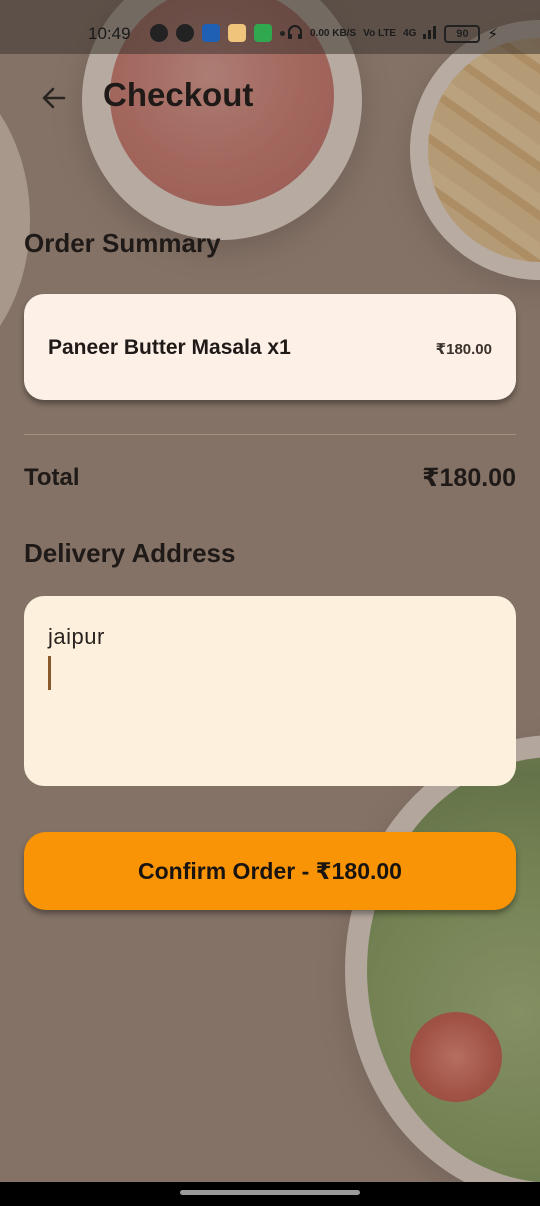 Image resolution: width=540 pixels, height=1206 pixels. I want to click on home-gesture-handle, so click(270, 1192).